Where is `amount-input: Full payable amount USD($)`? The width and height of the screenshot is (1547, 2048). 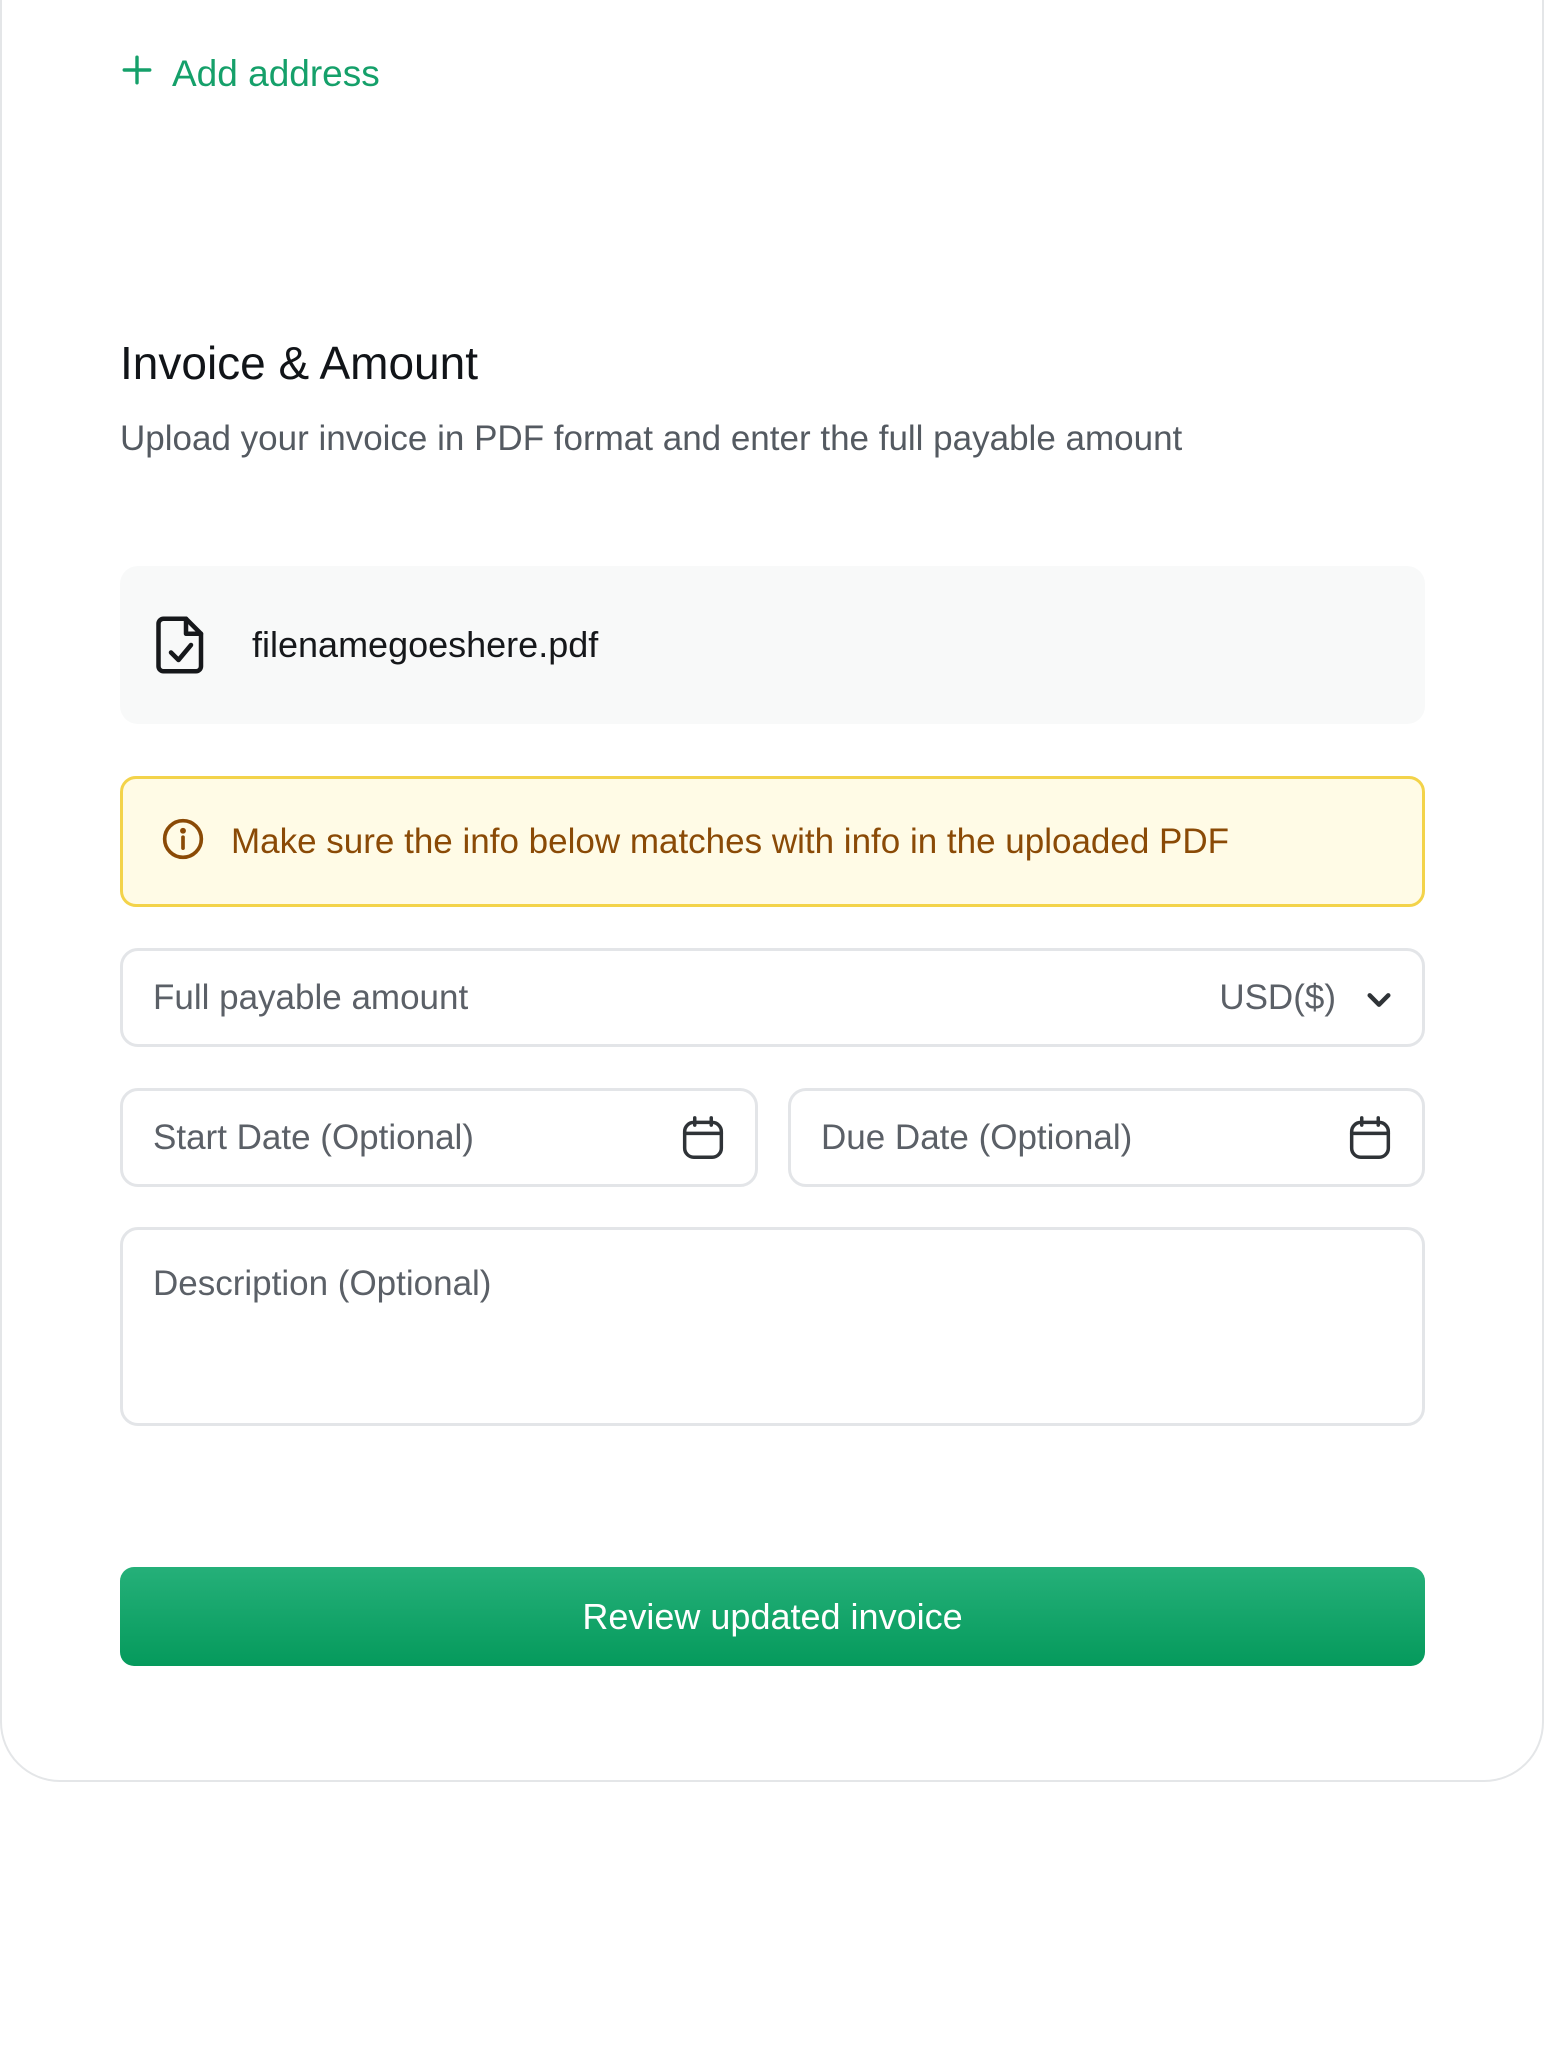 amount-input: Full payable amount USD($) is located at coordinates (772, 997).